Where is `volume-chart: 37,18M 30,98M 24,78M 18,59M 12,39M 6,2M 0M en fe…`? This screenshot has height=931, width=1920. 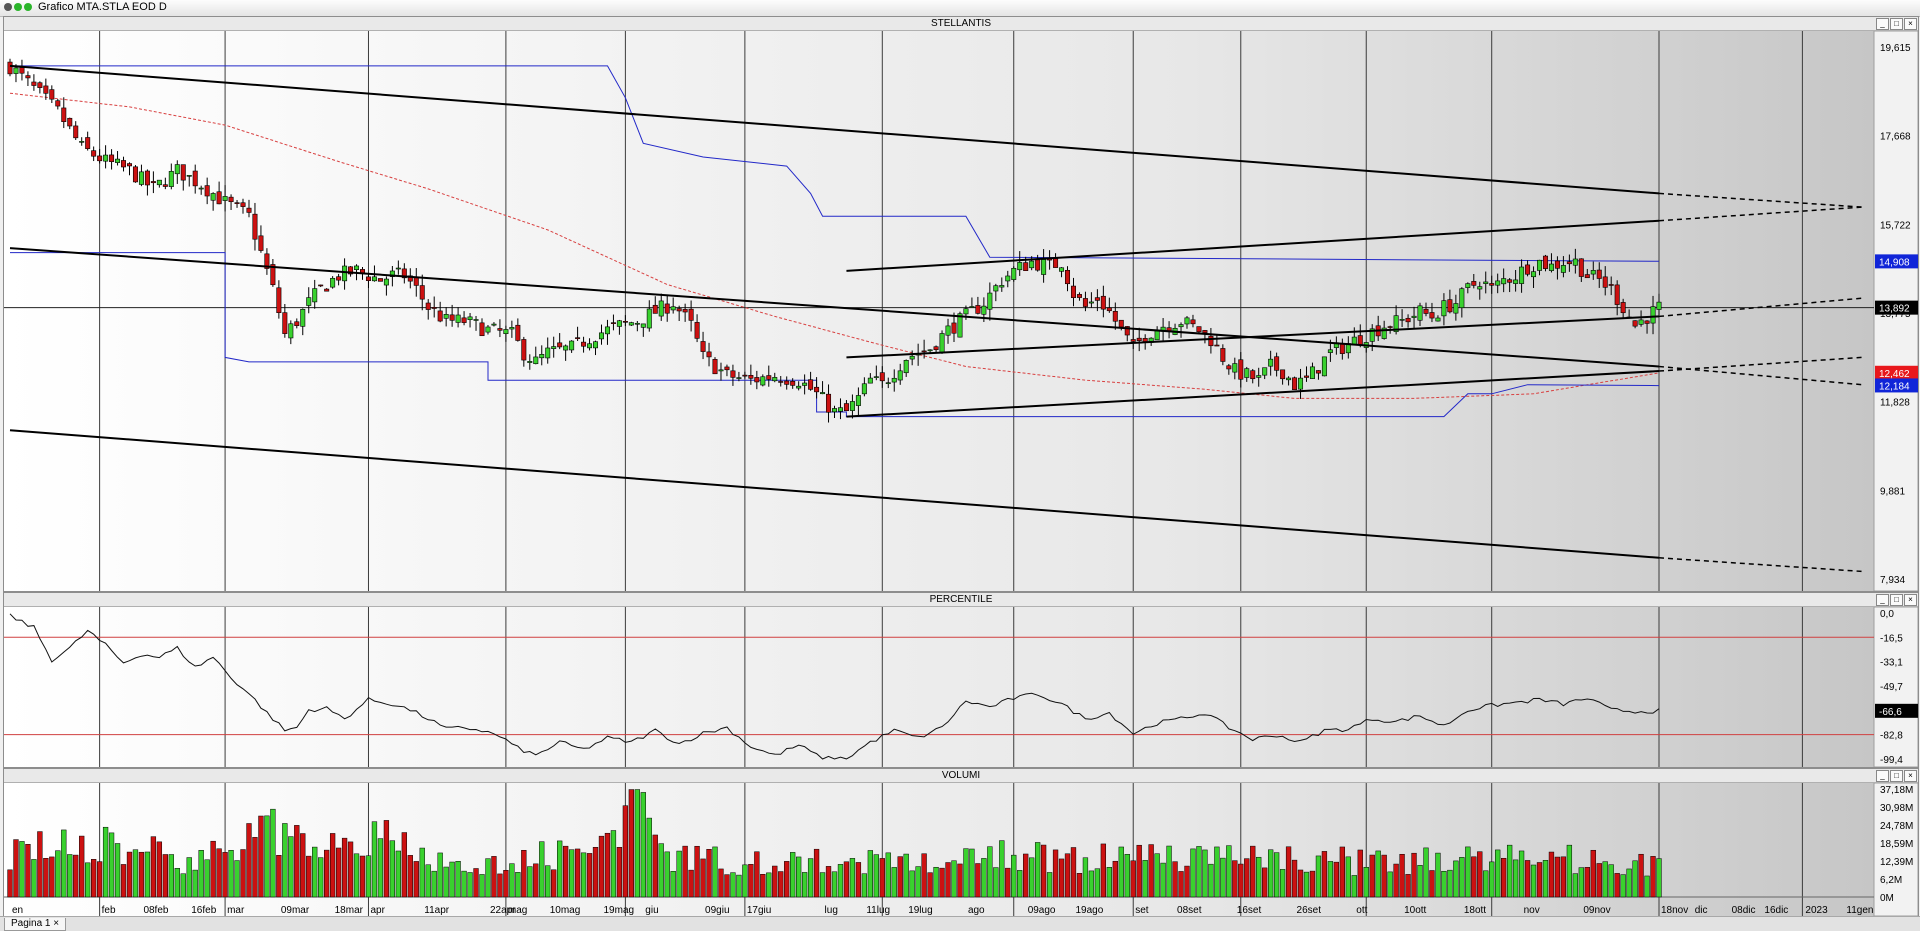
volume-chart: 37,18M 30,98M 24,78M 18,59M 12,39M 6,2M 0M en fe… is located at coordinates (961, 849).